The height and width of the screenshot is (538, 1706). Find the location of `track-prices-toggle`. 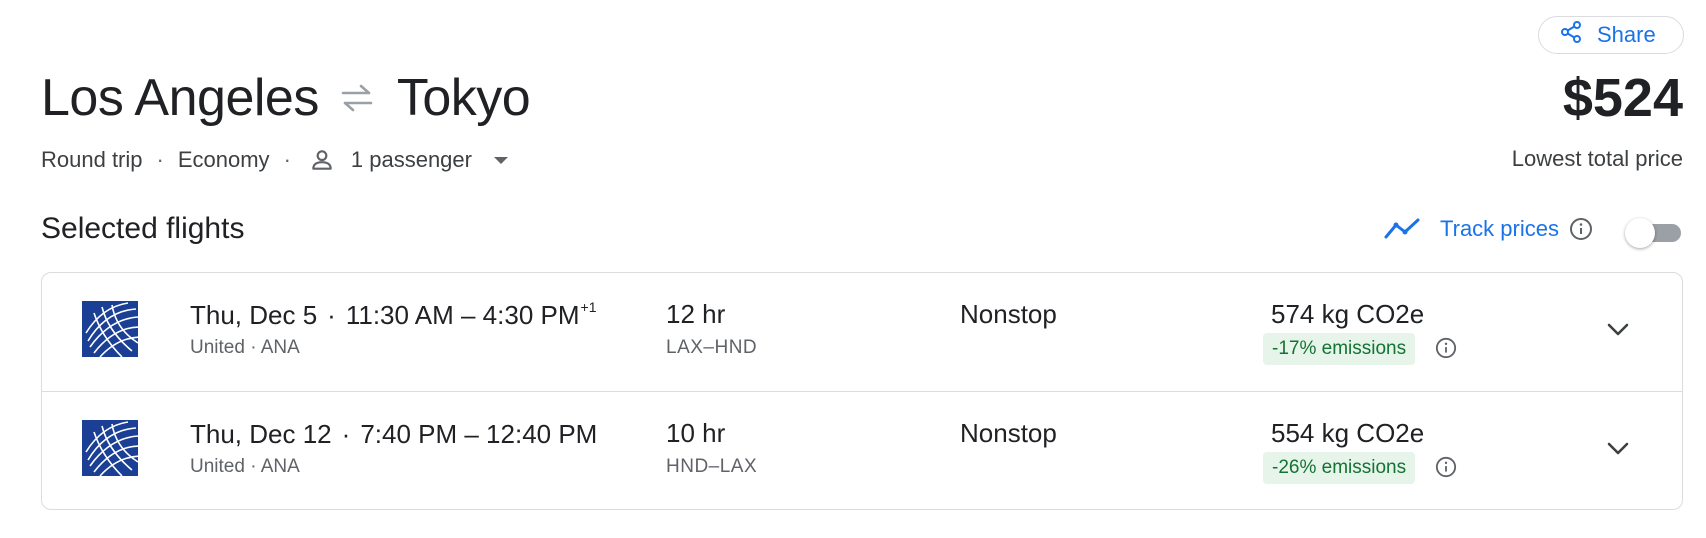

track-prices-toggle is located at coordinates (1653, 233).